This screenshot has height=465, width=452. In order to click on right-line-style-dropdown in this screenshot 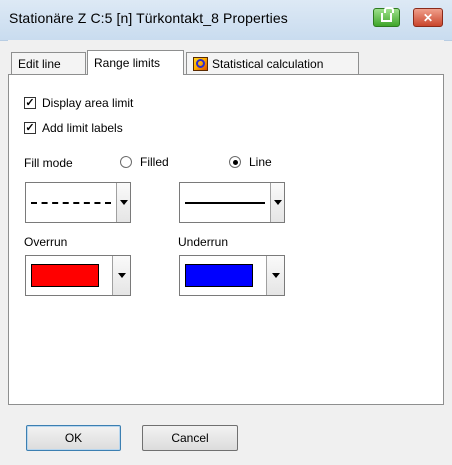, I will do `click(232, 202)`.